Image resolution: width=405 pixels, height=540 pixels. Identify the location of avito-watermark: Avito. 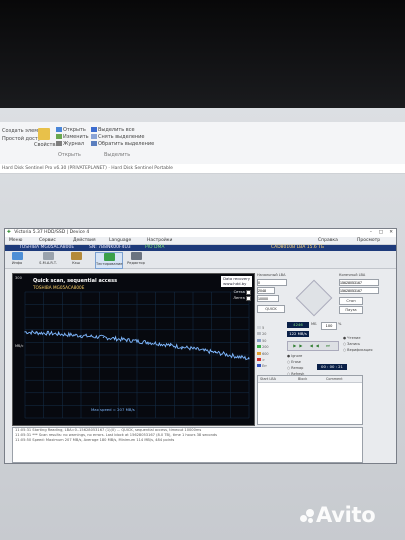
(338, 515).